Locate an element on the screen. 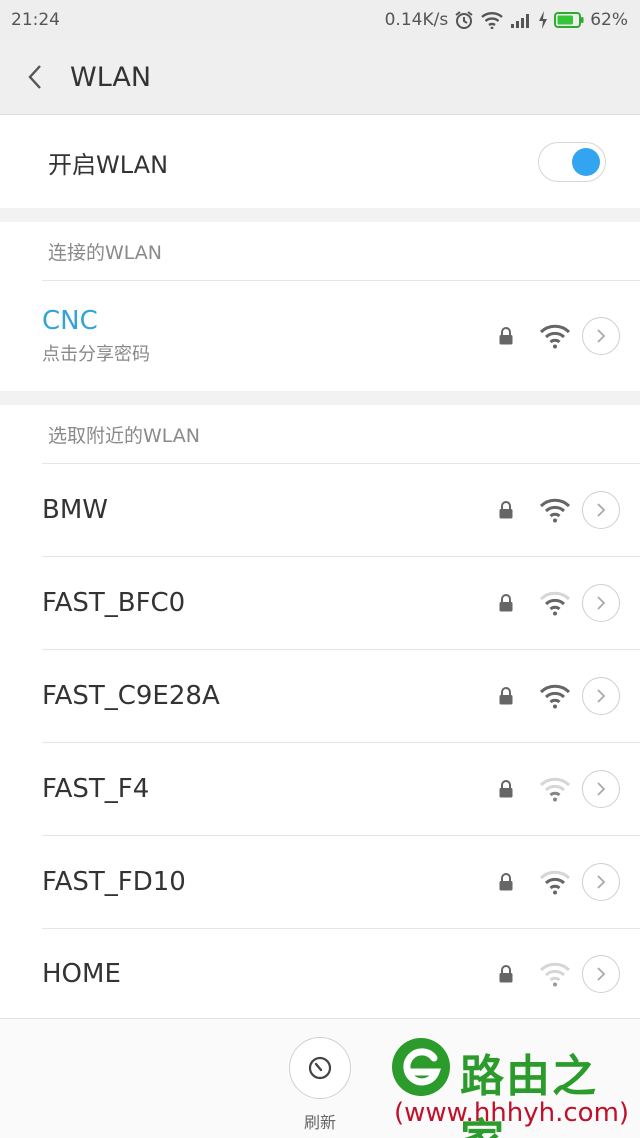 This screenshot has width=640, height=1138. nearby-section-header: 选取附近的WLAN is located at coordinates (320, 434).